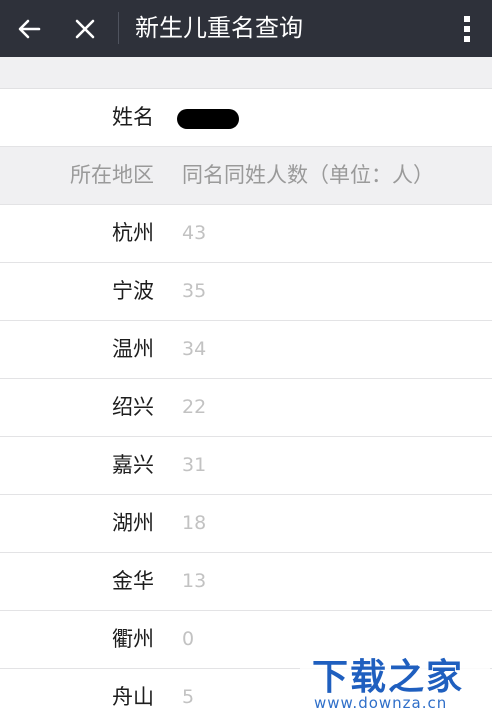 Image resolution: width=492 pixels, height=726 pixels. I want to click on table-row: 绍兴 22, so click(246, 408).